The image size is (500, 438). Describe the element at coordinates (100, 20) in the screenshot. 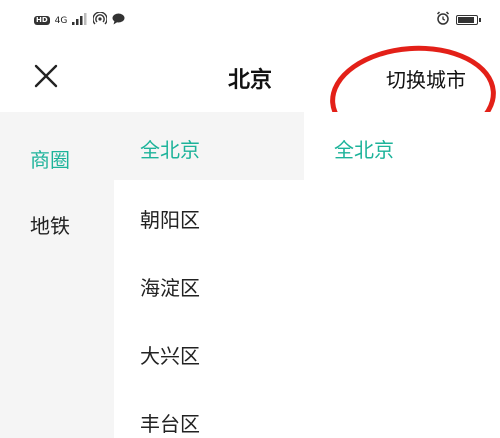

I see `hotspot-icon` at that location.